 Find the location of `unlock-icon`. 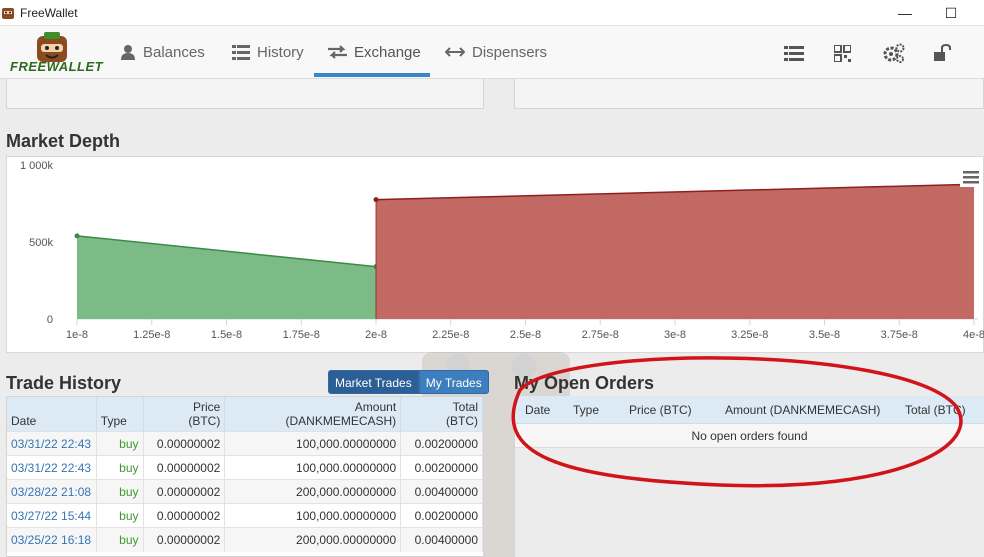

unlock-icon is located at coordinates (943, 53).